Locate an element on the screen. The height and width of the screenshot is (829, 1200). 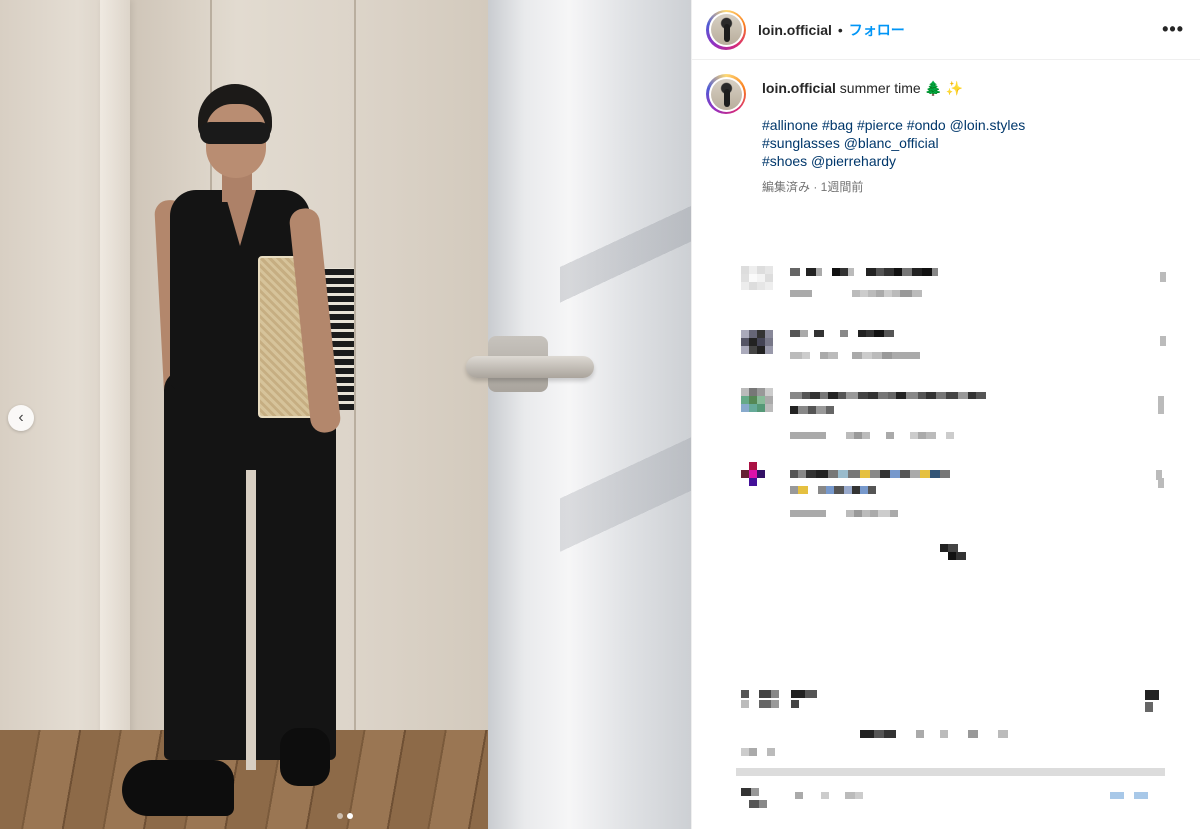
avatar is located at coordinates (726, 94).